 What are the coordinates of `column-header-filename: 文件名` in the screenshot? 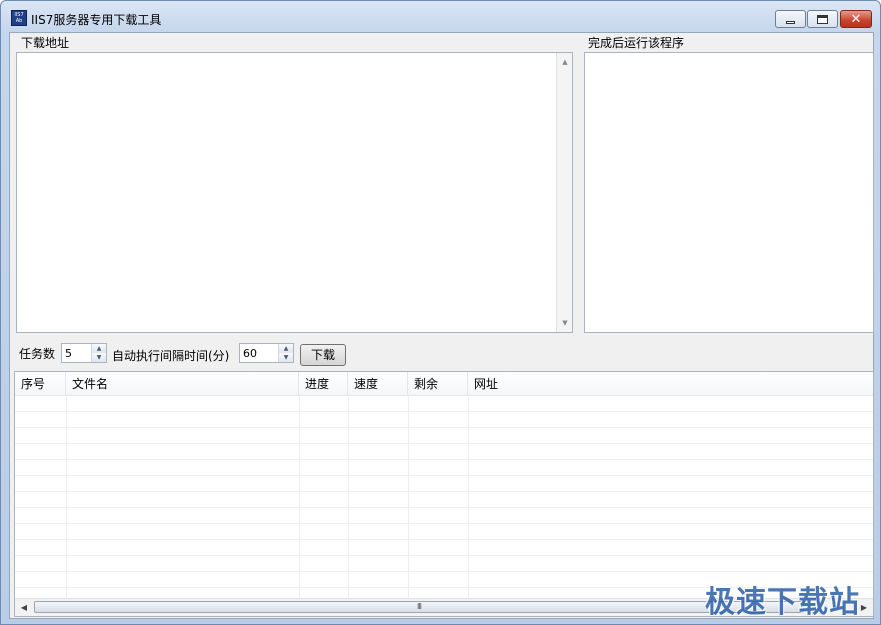 It's located at (182, 384).